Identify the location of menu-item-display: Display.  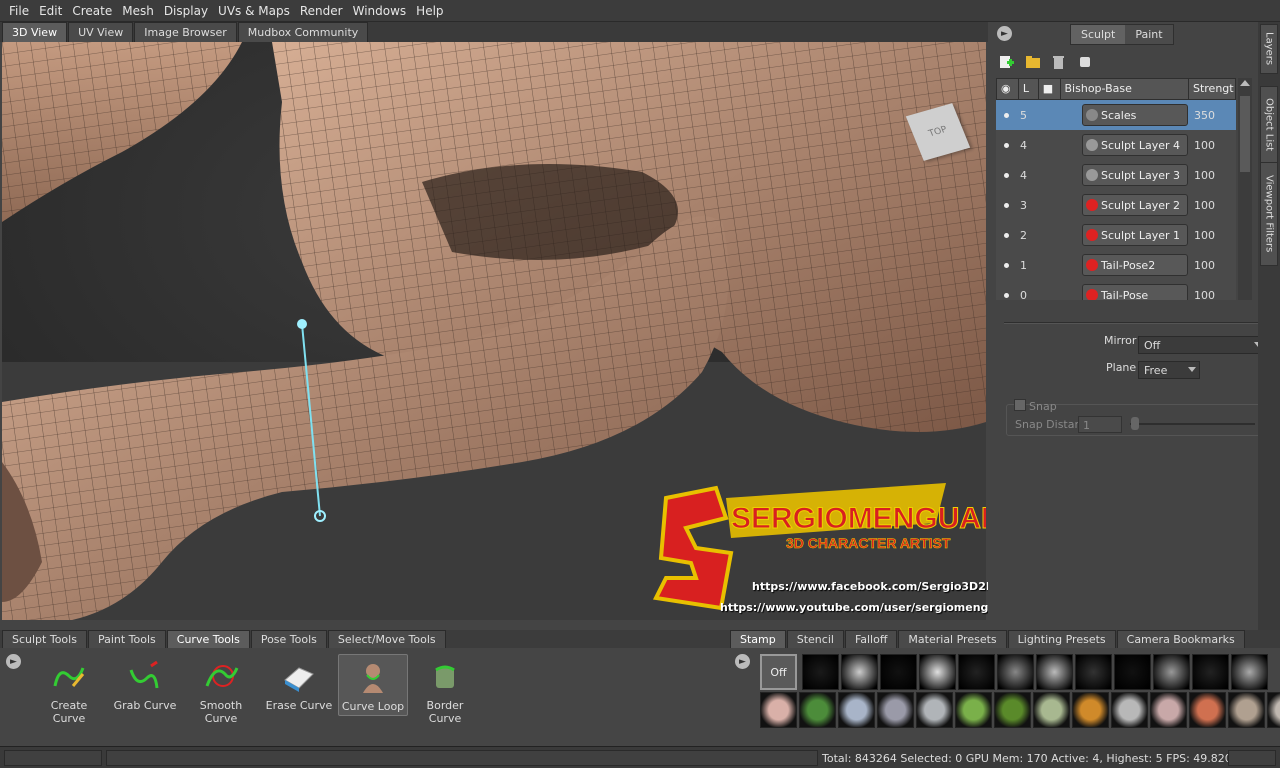
(186, 11).